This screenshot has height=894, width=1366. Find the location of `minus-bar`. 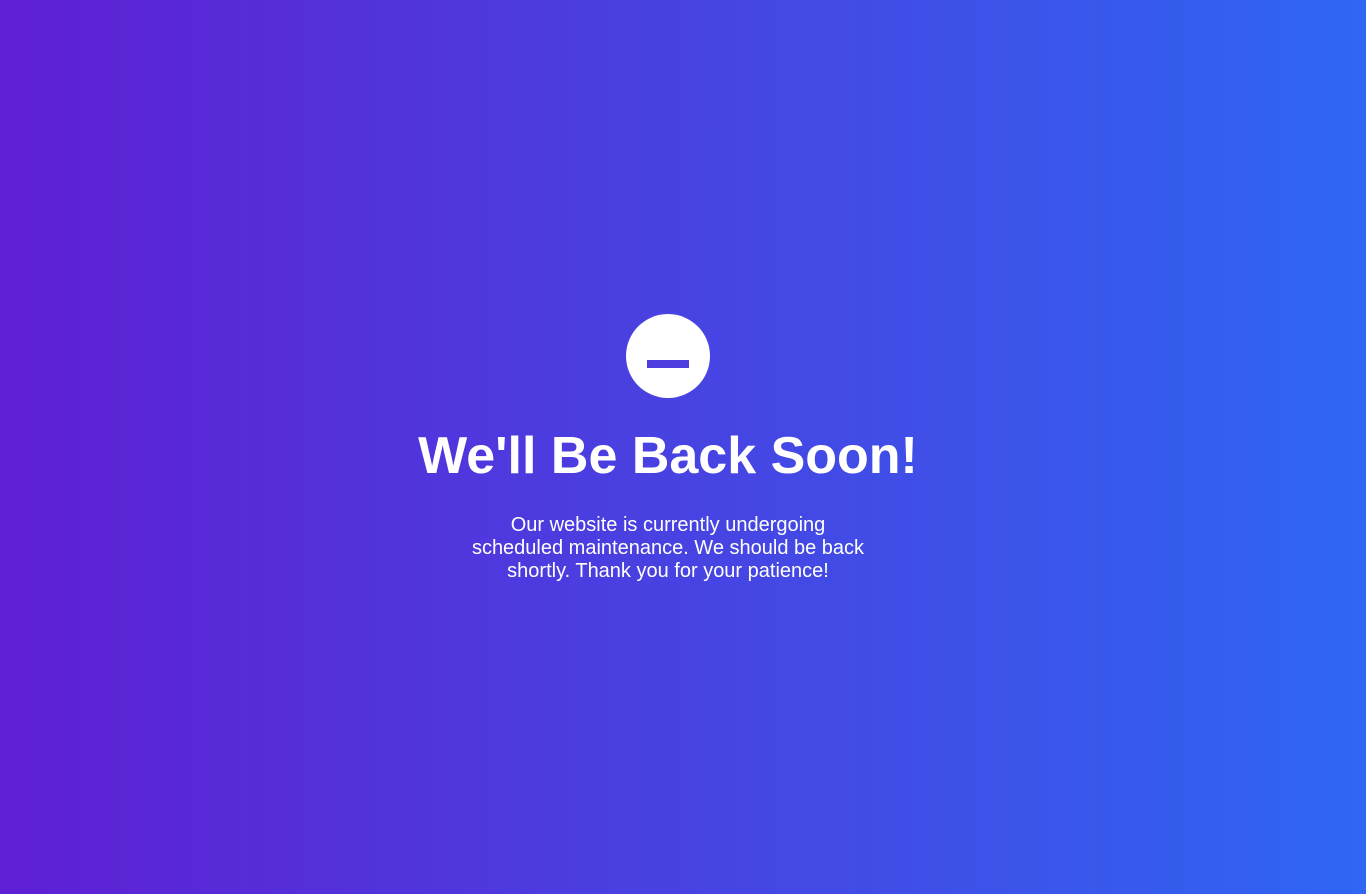

minus-bar is located at coordinates (668, 364).